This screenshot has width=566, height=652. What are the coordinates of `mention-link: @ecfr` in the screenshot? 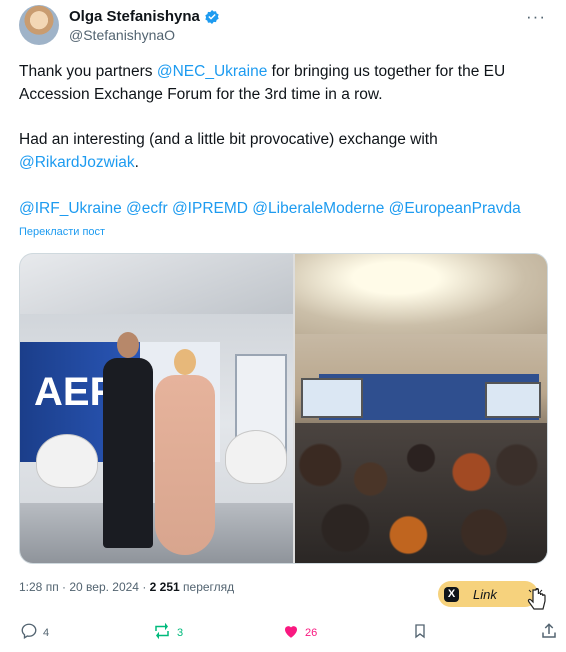 It's located at (147, 208).